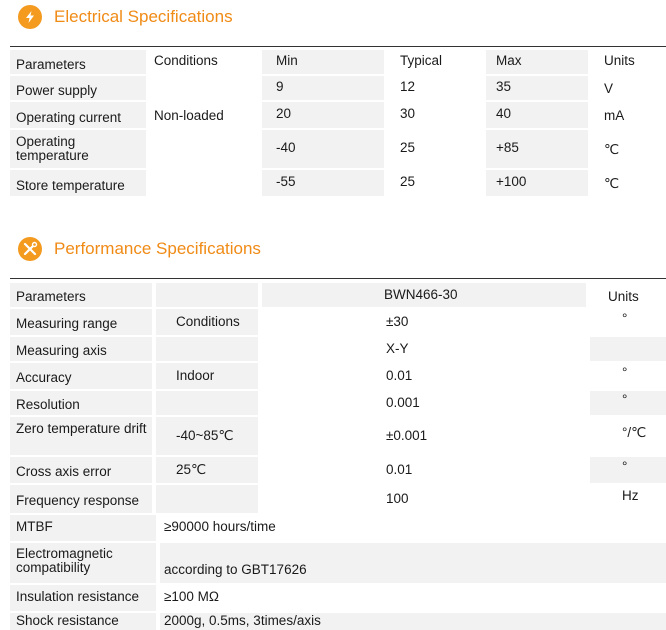 Image resolution: width=666 pixels, height=630 pixels. I want to click on performance-value: 0.001, so click(403, 402).